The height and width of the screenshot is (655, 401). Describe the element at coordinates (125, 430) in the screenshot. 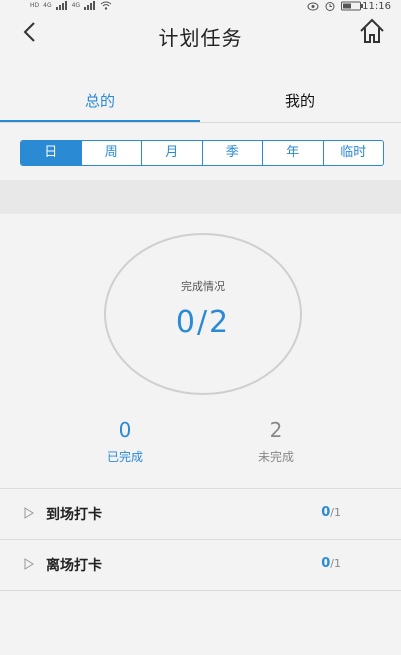

I see `completed-count: 0` at that location.